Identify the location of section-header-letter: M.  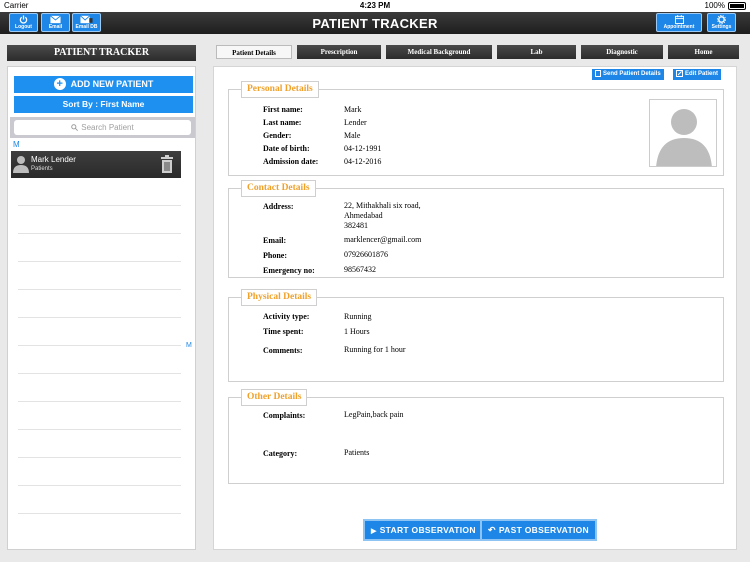
(16, 144).